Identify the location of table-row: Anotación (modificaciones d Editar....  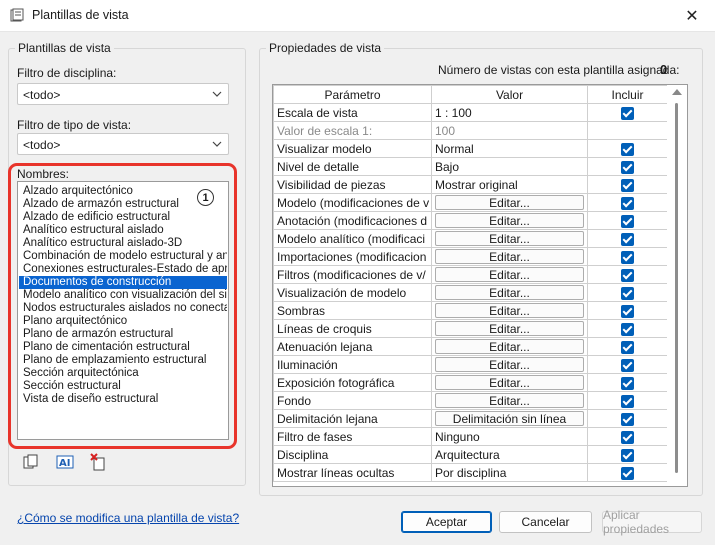
(470, 220).